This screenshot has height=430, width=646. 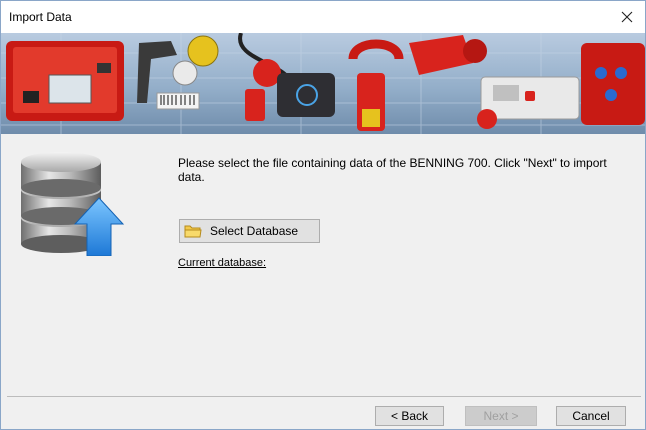 What do you see at coordinates (501, 416) in the screenshot?
I see `next-button: Next >` at bounding box center [501, 416].